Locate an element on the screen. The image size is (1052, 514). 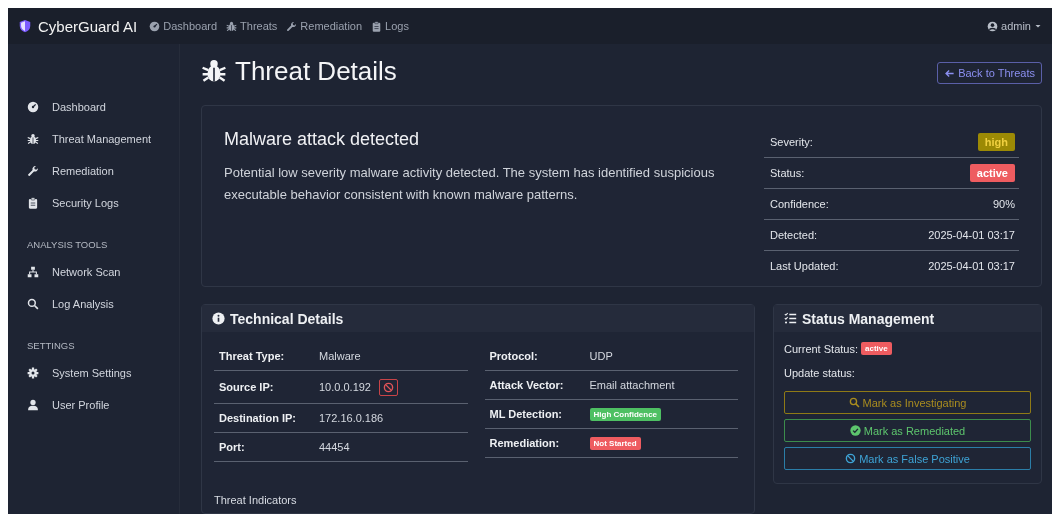
status-badge: high is located at coordinates (996, 142).